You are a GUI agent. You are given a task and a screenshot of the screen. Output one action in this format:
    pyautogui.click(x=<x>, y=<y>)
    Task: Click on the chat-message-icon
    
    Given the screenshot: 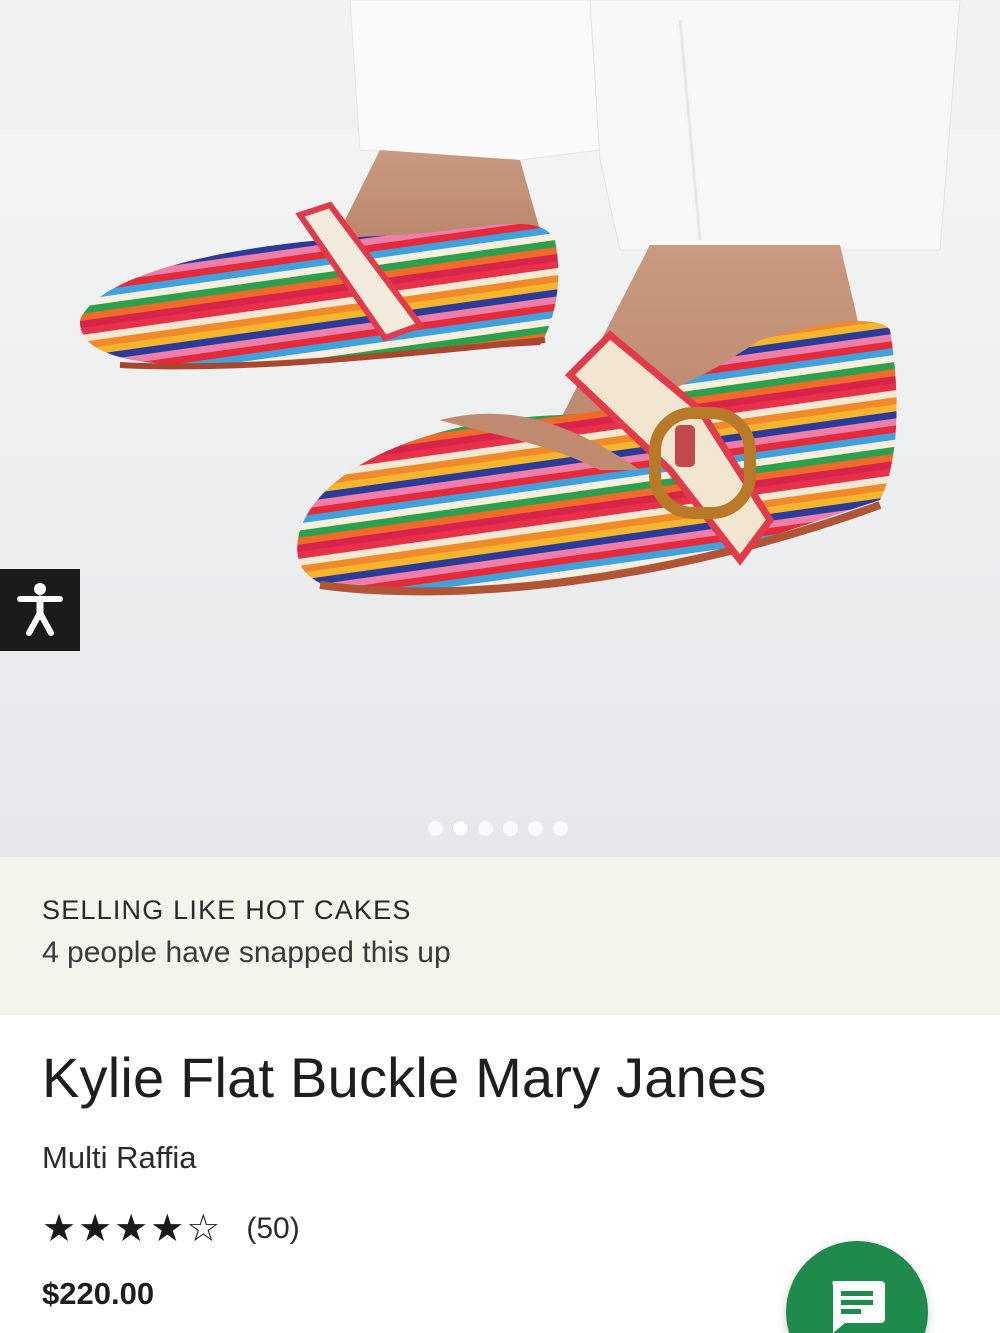 What is the action you would take?
    pyautogui.click(x=858, y=1307)
    